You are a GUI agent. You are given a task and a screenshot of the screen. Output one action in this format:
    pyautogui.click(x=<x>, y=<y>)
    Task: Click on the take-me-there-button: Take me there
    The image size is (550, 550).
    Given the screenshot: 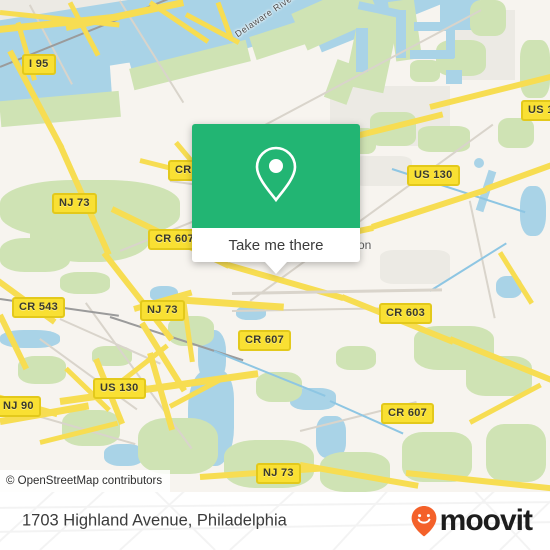 What is the action you would take?
    pyautogui.click(x=276, y=245)
    